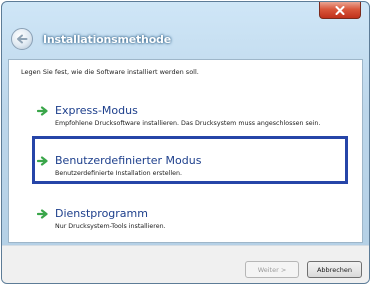 This screenshot has width=373, height=286. What do you see at coordinates (185, 264) in the screenshot?
I see `button-bar: Weiter > Abbrechen` at bounding box center [185, 264].